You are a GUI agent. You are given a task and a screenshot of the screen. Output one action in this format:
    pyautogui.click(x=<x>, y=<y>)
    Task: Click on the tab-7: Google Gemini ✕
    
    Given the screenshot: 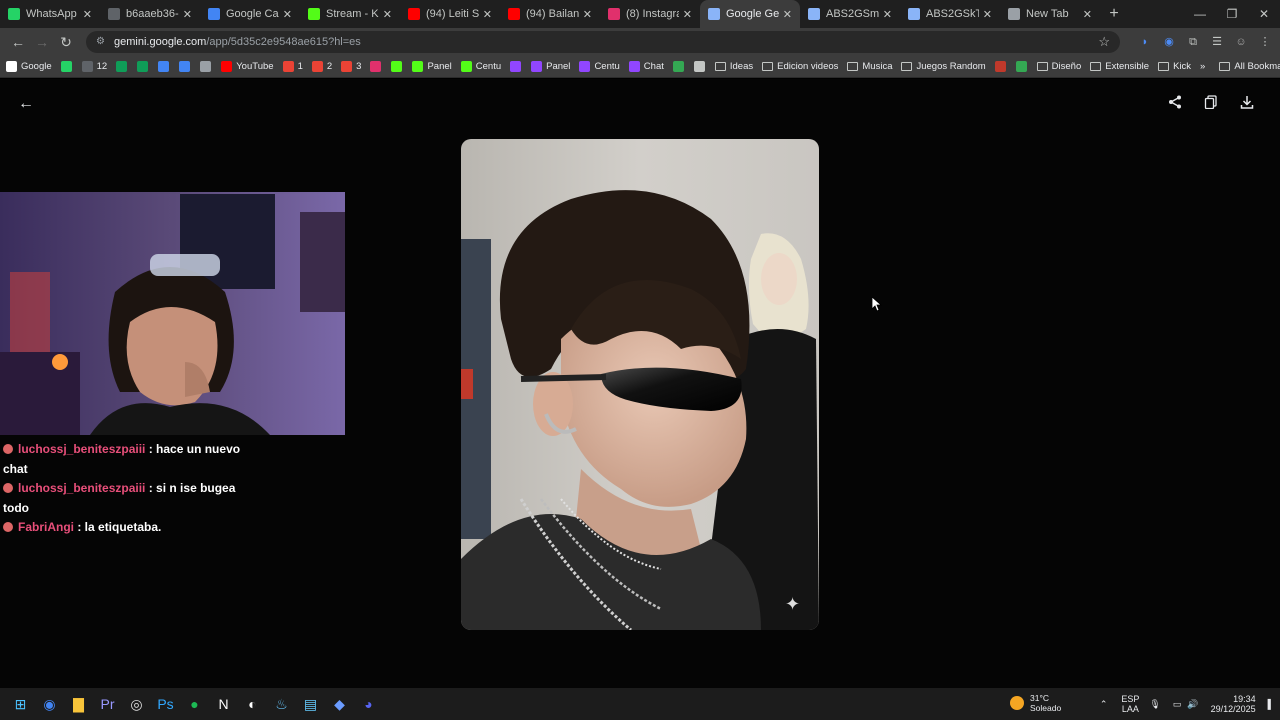 What is the action you would take?
    pyautogui.click(x=750, y=14)
    